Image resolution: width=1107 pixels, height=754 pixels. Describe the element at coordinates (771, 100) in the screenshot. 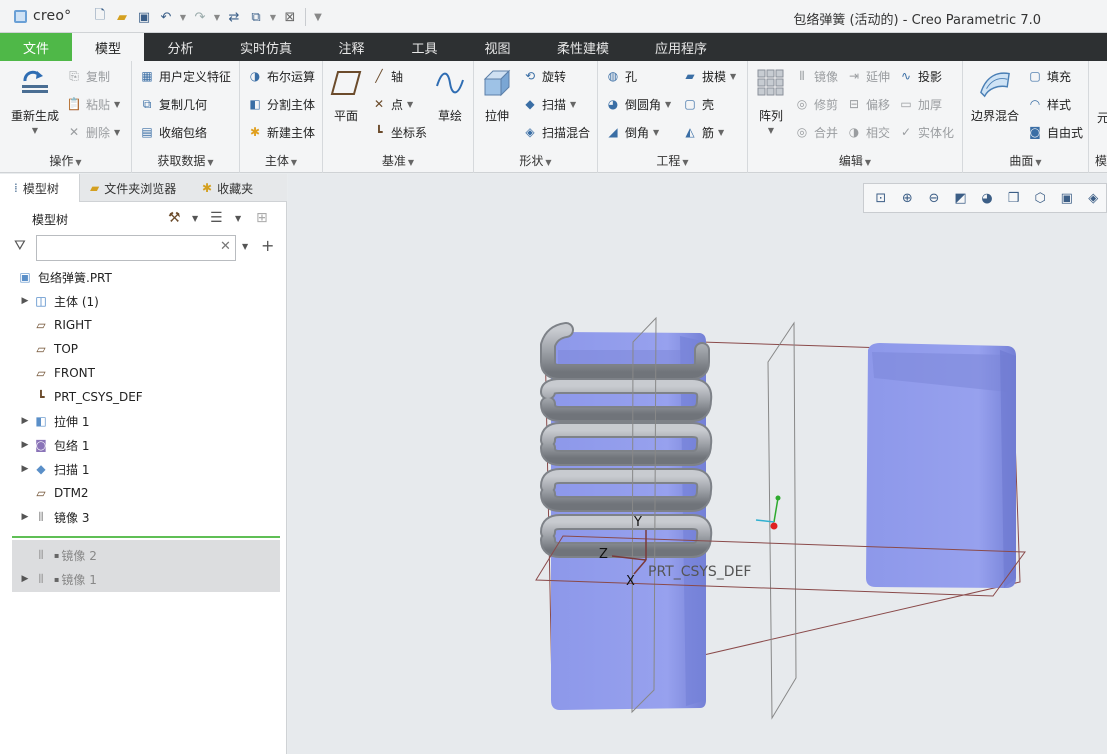

I see `pattern-button: 阵列 ▼` at that location.